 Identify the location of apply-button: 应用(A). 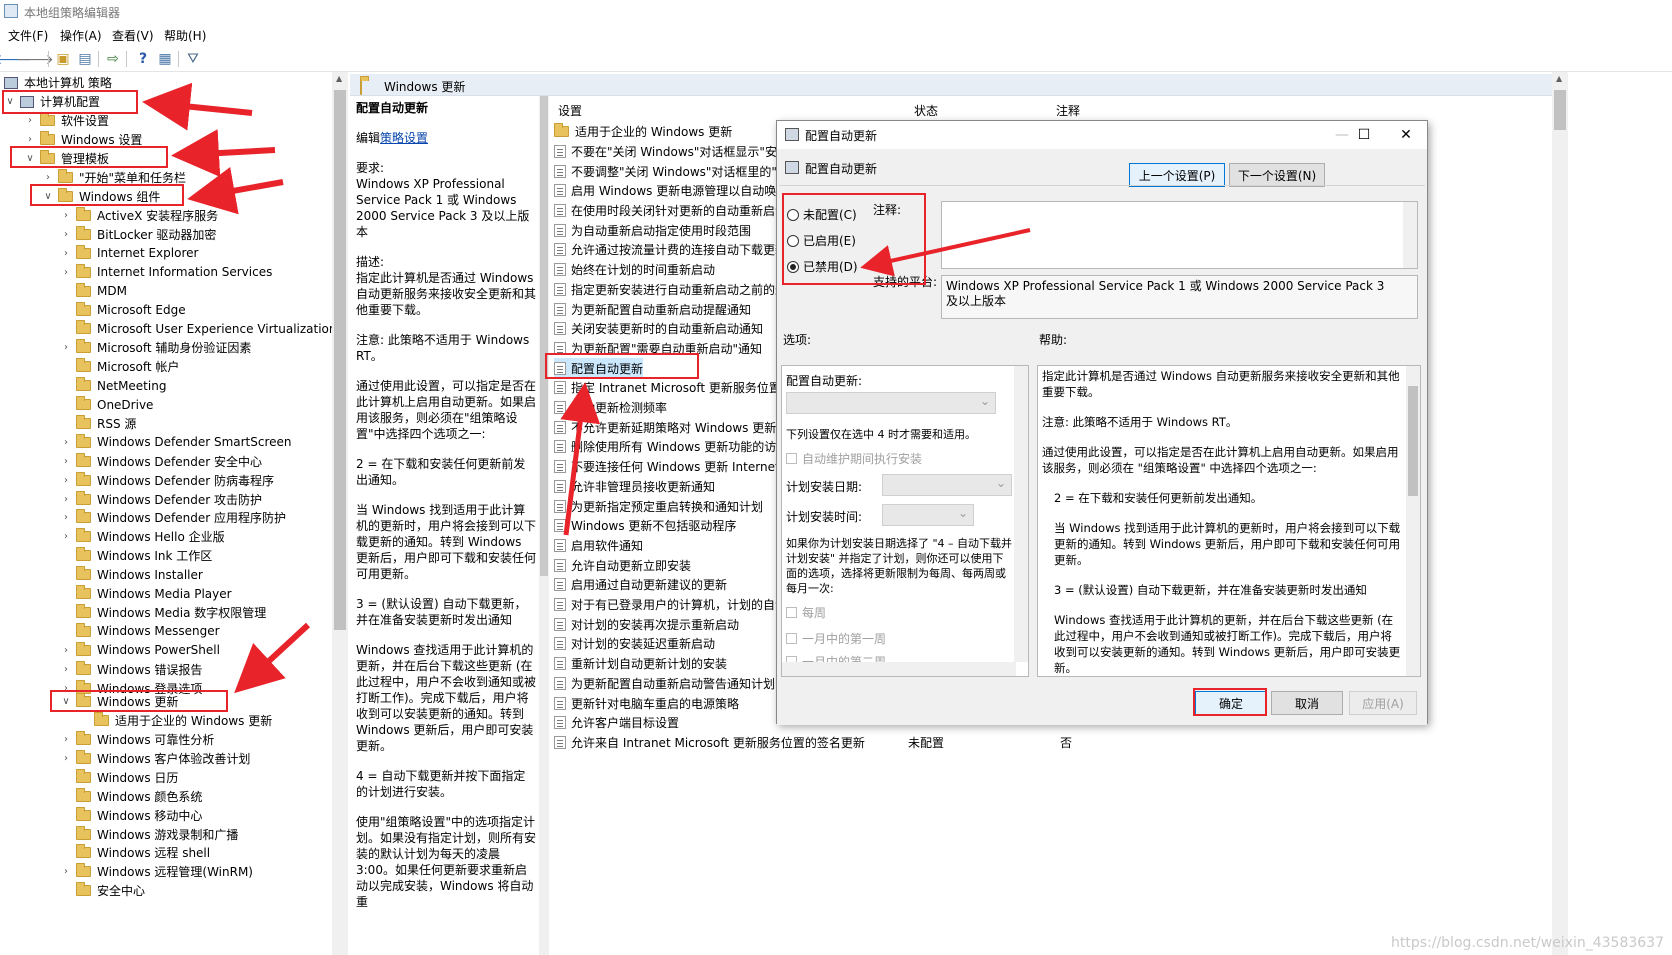
(1383, 703).